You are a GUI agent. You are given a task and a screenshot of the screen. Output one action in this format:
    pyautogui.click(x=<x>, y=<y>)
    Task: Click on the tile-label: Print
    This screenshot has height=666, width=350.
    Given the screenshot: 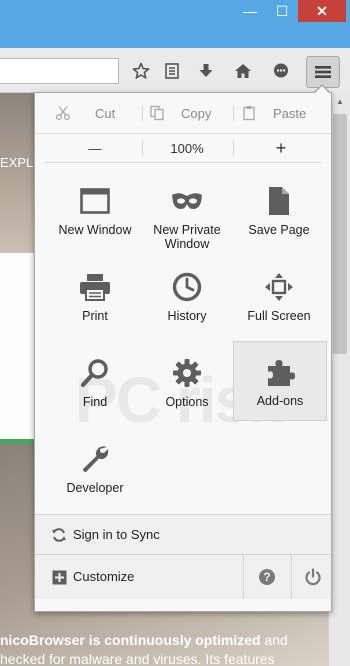 What is the action you would take?
    pyautogui.click(x=95, y=316)
    